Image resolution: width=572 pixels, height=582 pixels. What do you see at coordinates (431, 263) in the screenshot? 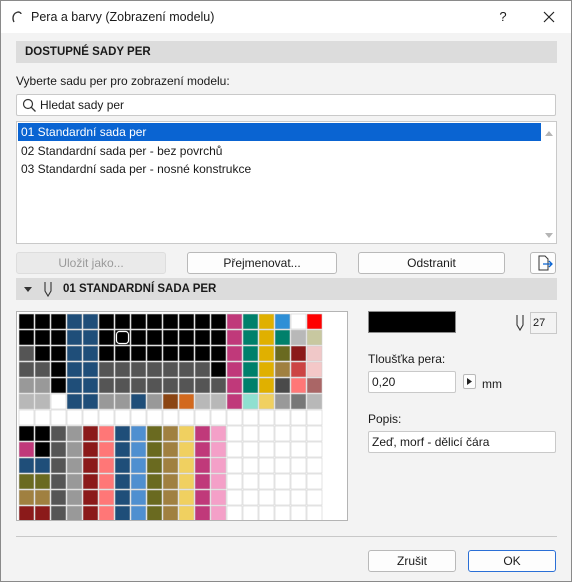
I see `delete-button: Odstranit` at bounding box center [431, 263].